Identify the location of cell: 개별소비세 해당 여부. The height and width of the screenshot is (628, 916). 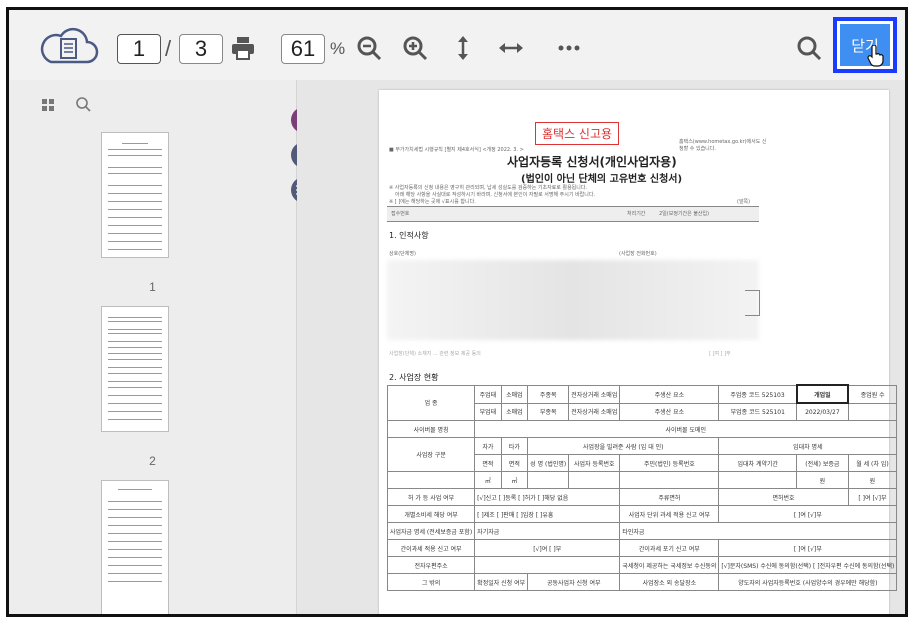
(431, 514).